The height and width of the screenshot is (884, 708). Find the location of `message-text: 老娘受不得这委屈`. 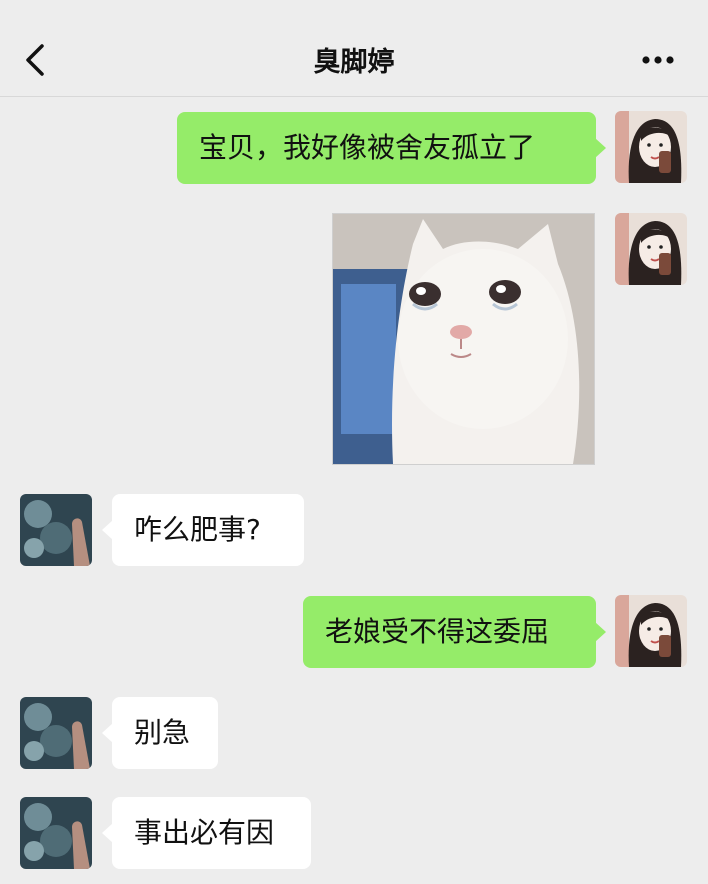

message-text: 老娘受不得这委屈 is located at coordinates (437, 631).